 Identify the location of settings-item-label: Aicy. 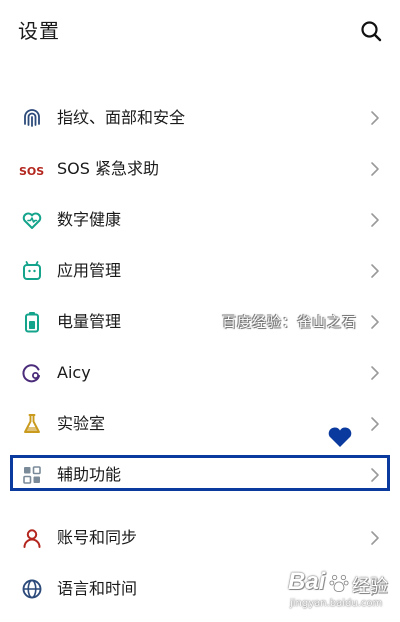
(74, 372).